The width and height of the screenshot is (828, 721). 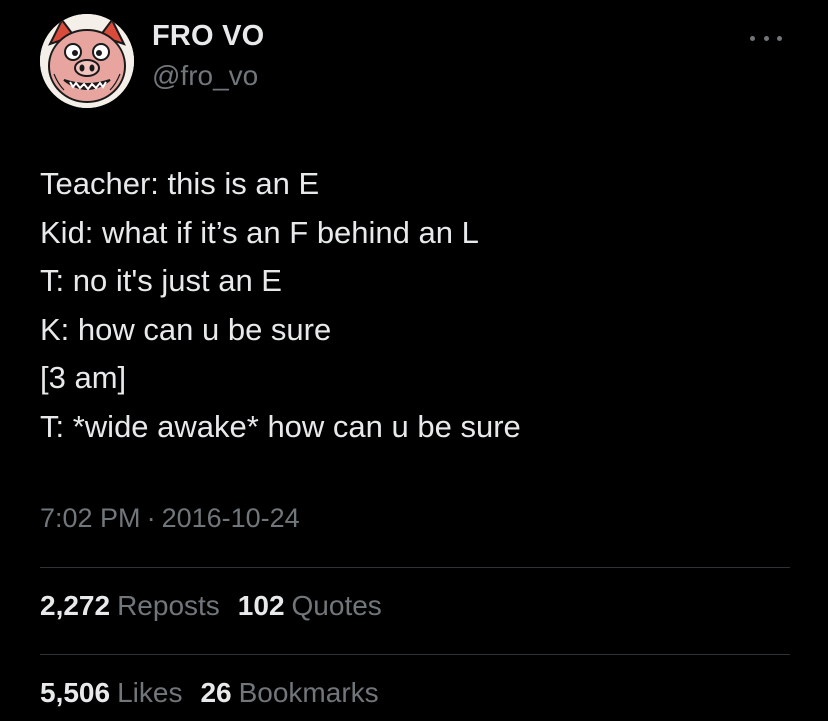 What do you see at coordinates (230, 518) in the screenshot?
I see `tweet-date: 2016-10-24` at bounding box center [230, 518].